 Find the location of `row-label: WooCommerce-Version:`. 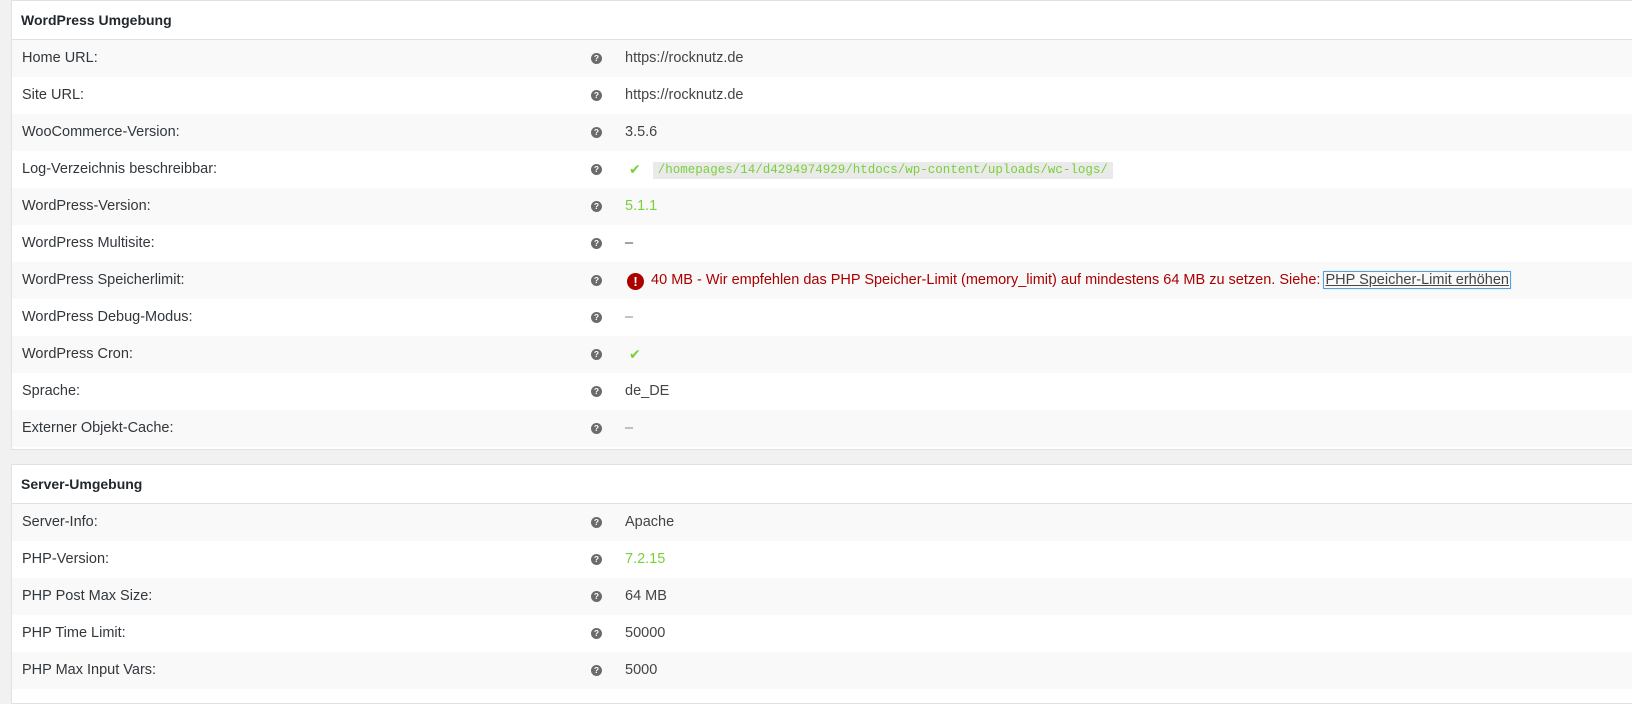

row-label: WooCommerce-Version: is located at coordinates (101, 132).